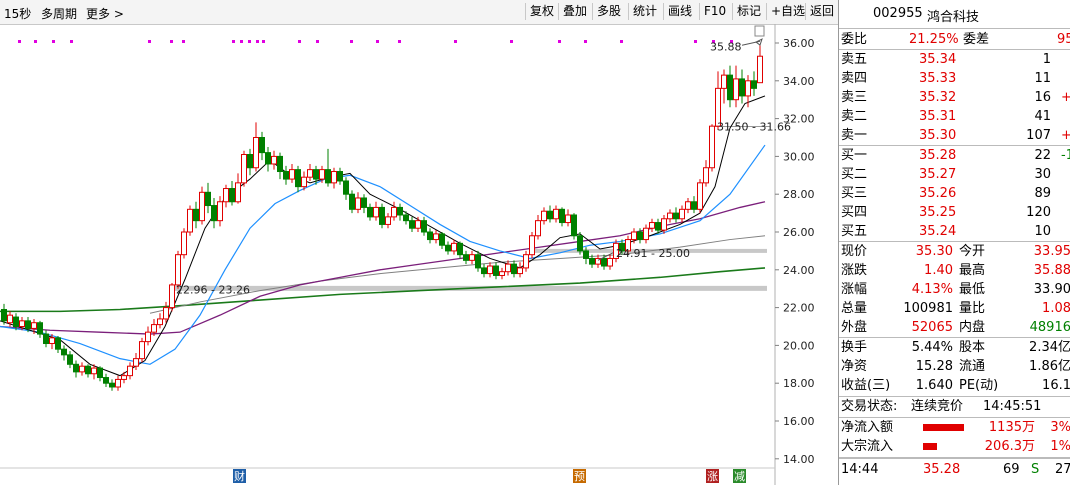 The image size is (1070, 488). I want to click on stat-value: 33.95, so click(1051, 251).